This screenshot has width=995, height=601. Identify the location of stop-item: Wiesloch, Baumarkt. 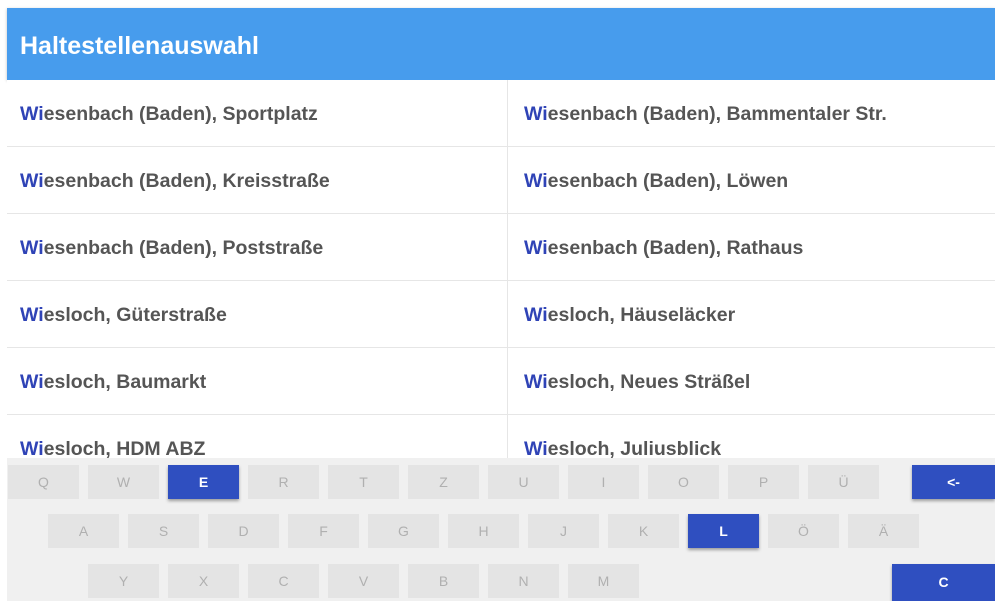
(260, 381).